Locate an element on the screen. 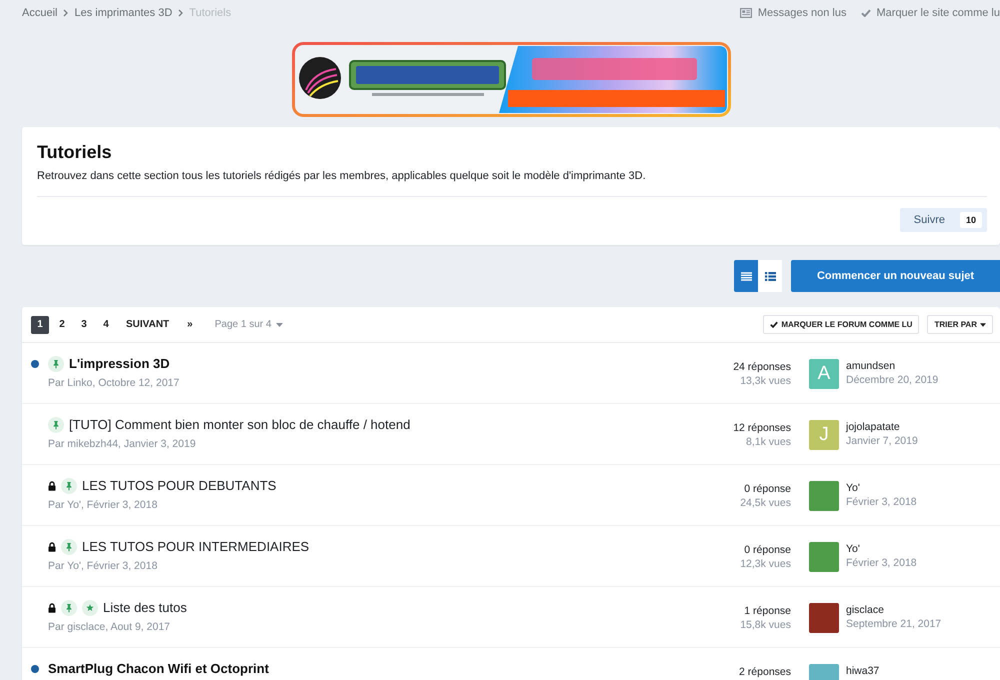 Image resolution: width=1000 pixels, height=680 pixels. last-poster-name: amundsen is located at coordinates (871, 366).